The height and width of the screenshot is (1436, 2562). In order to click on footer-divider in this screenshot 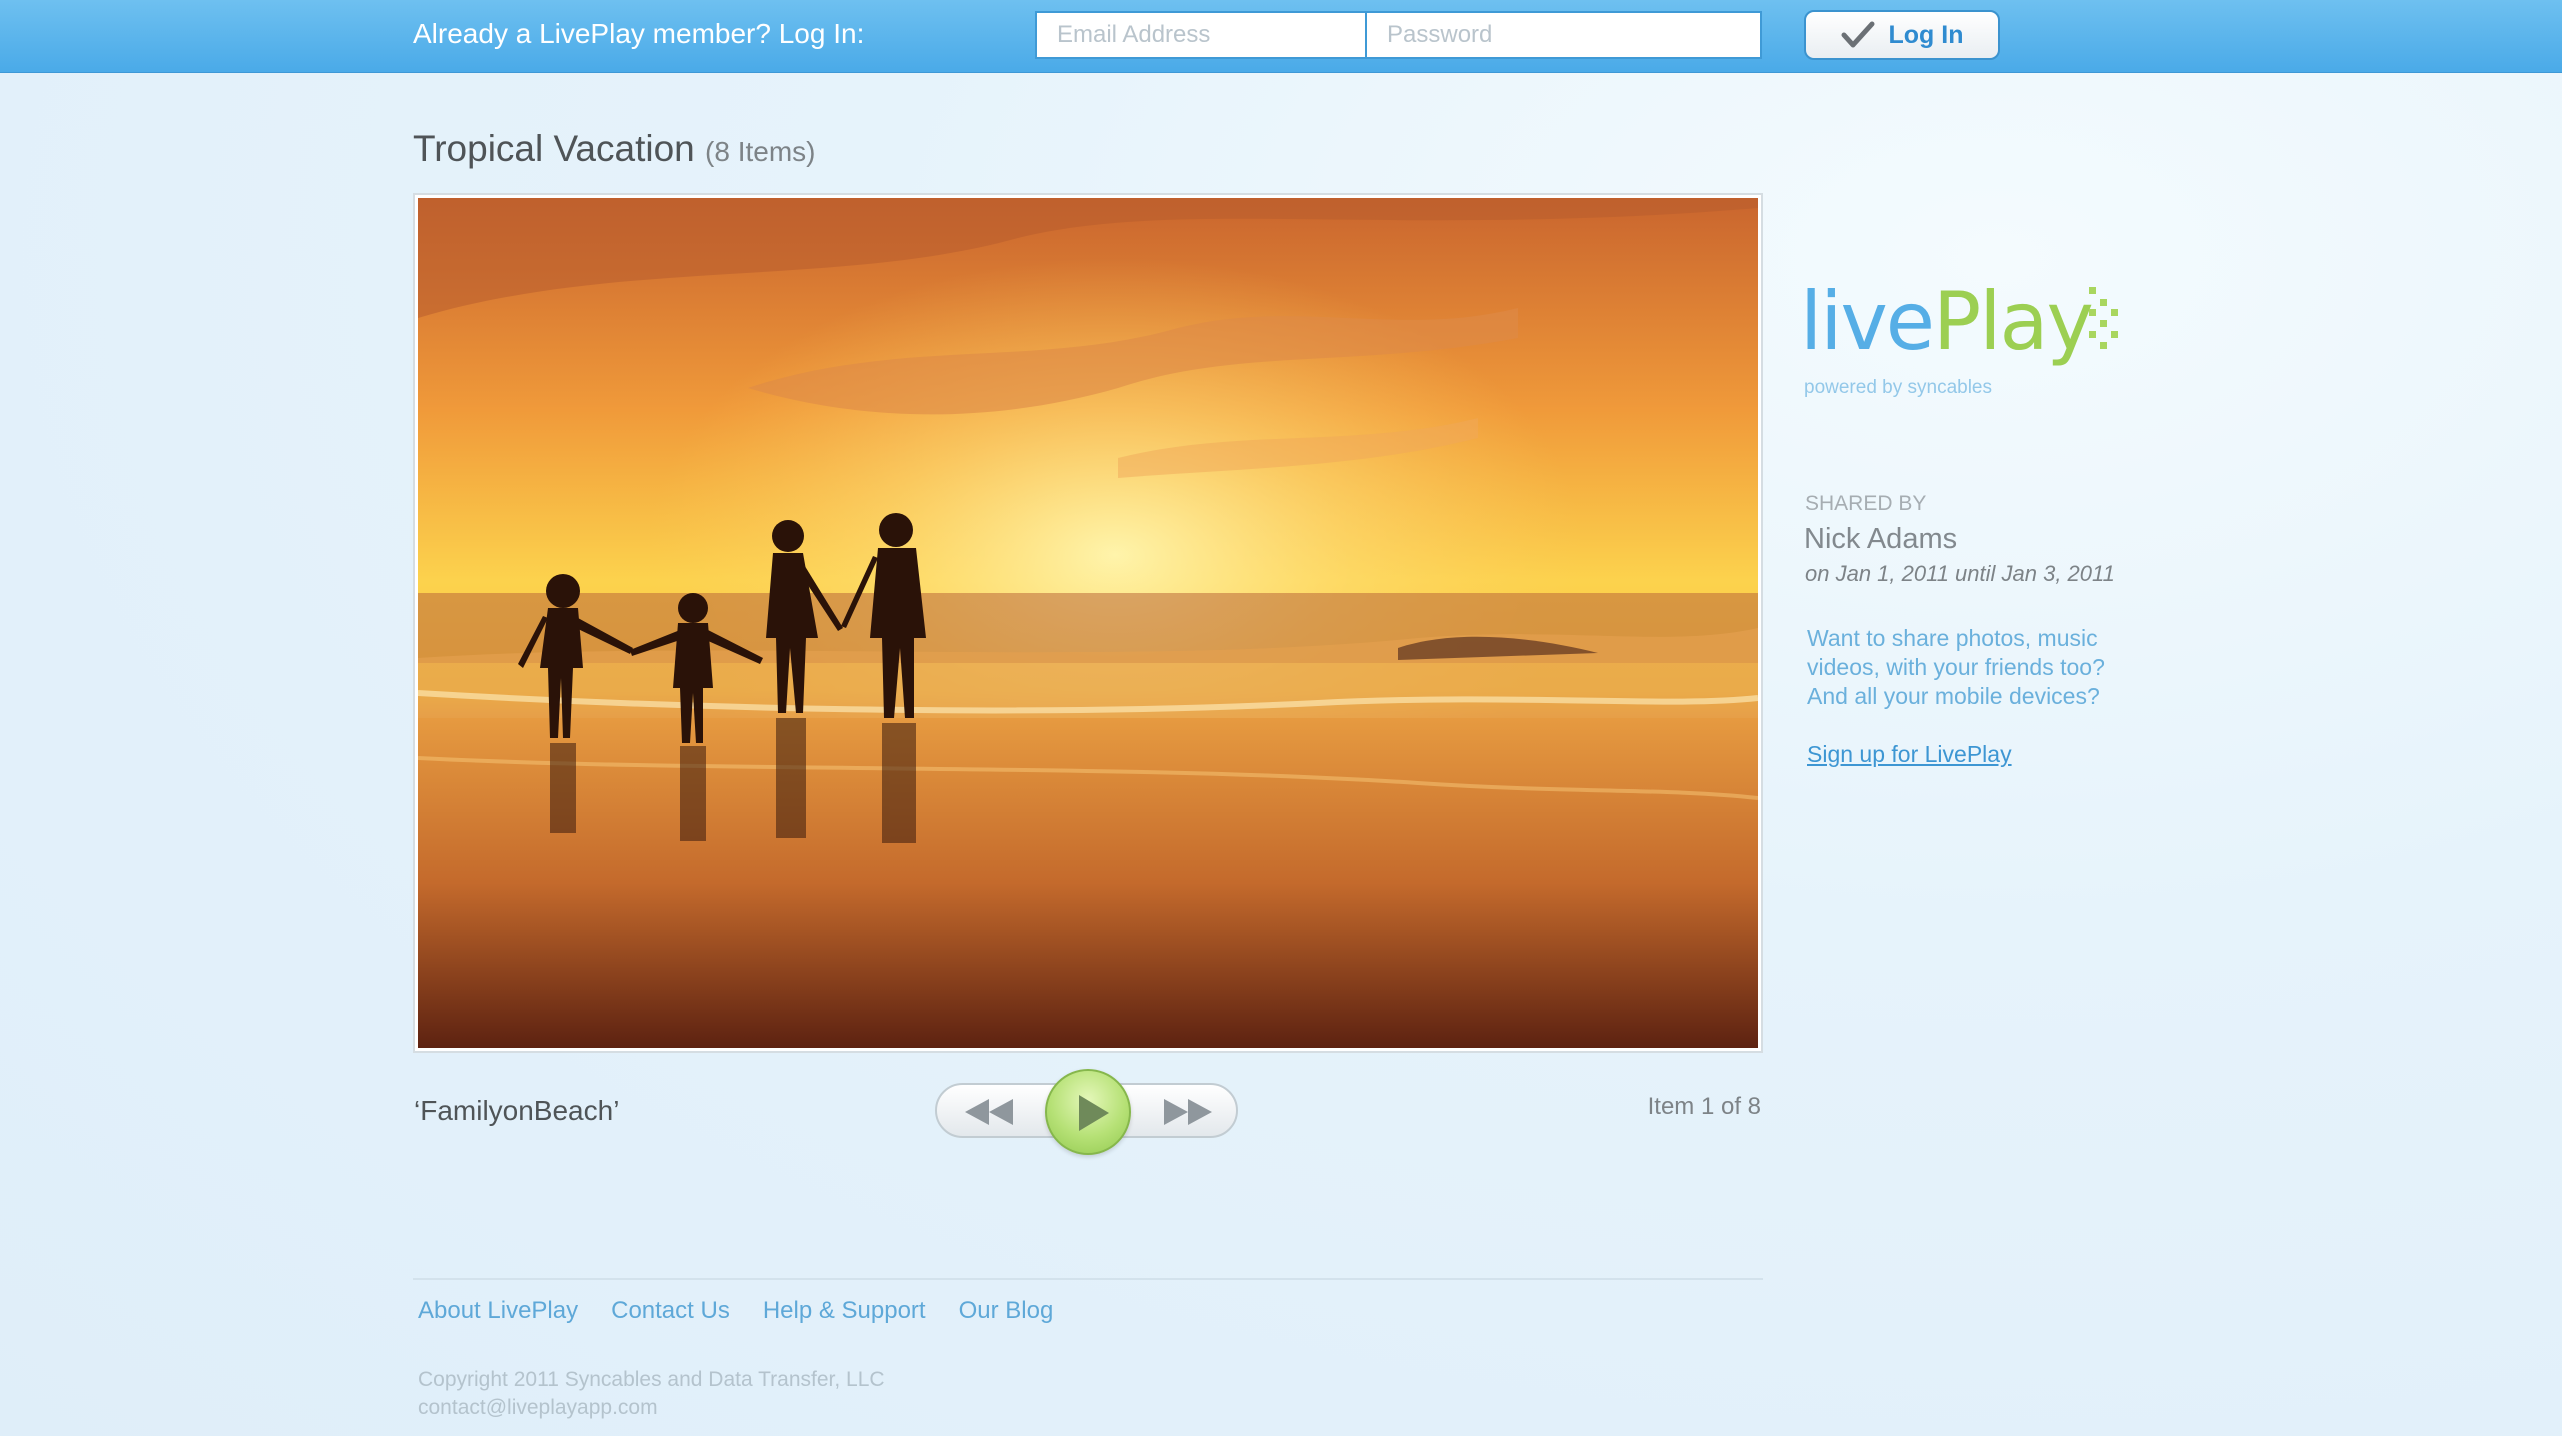, I will do `click(1088, 1279)`.